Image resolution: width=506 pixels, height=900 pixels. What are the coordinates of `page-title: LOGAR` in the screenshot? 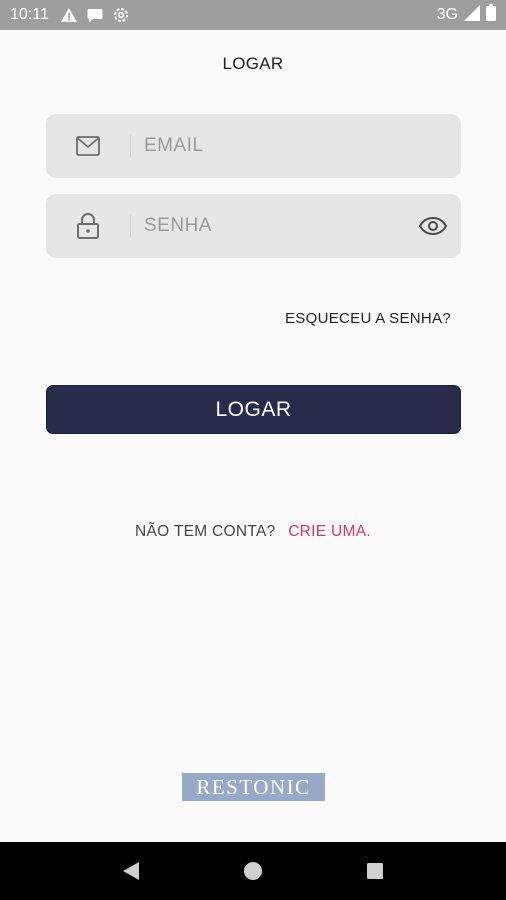 It's located at (253, 63).